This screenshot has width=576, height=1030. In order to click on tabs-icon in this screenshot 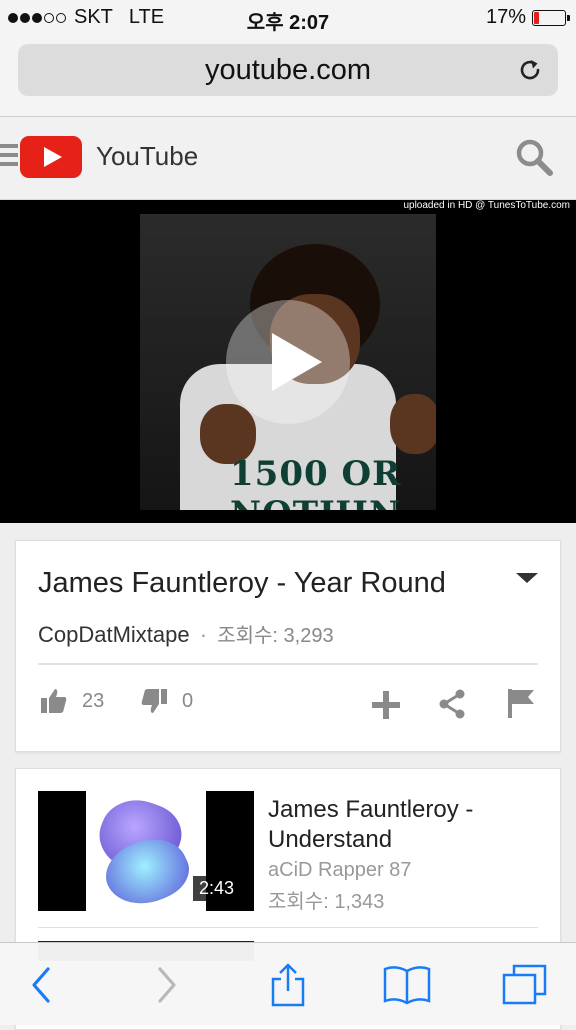, I will do `click(525, 985)`.